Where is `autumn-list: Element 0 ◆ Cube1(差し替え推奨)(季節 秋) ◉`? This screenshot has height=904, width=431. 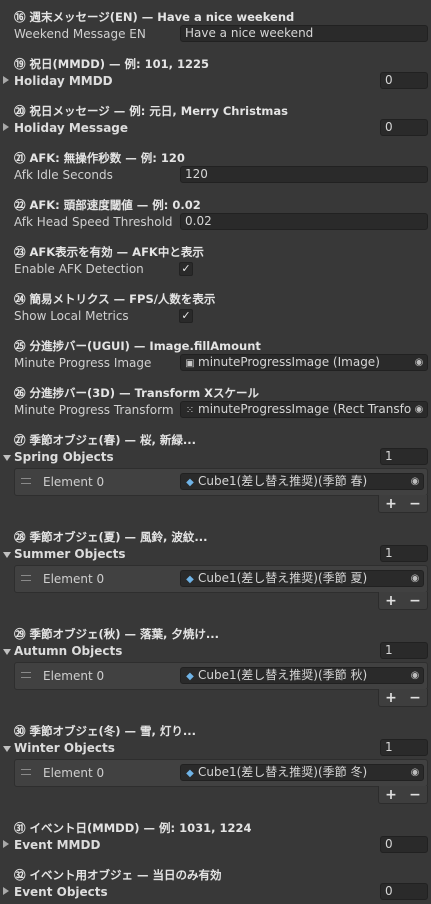
autumn-list: Element 0 ◆ Cube1(差し替え推奨)(季節 秋) ◉ is located at coordinates (221, 676).